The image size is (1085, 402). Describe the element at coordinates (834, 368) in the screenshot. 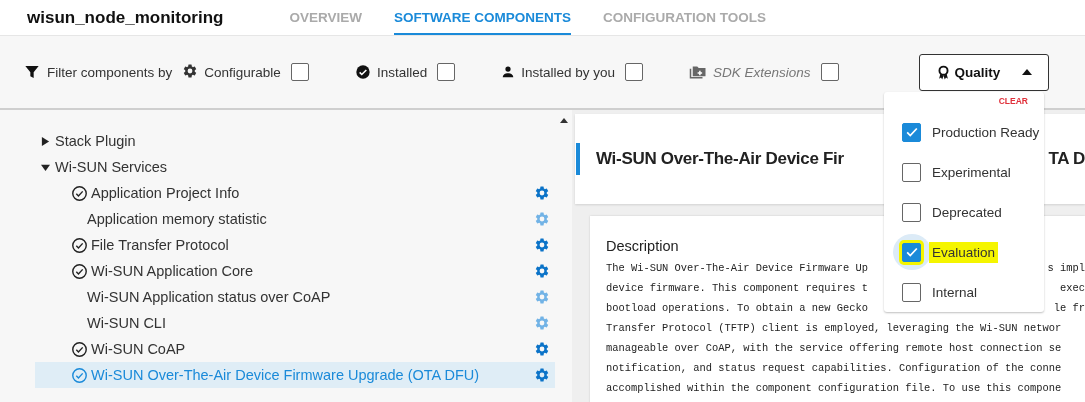

I see `description-text: notification, and status request capabilities. Configuration of the conne` at that location.